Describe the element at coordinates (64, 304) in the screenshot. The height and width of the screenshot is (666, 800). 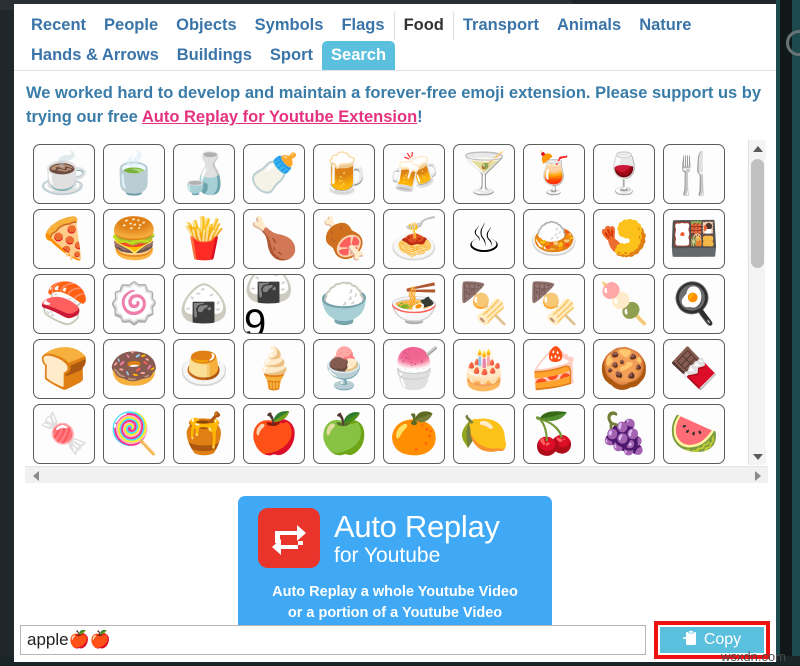
I see `emoji-cell-sushi: 🍣` at that location.